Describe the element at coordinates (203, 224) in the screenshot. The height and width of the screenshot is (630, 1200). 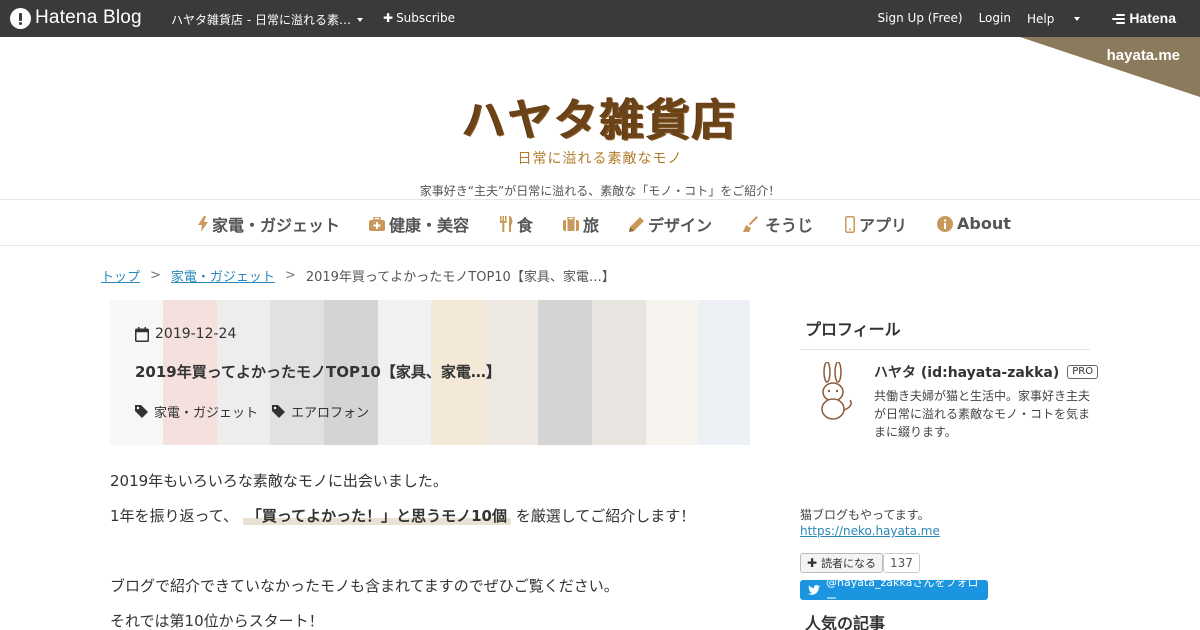
I see `bolt-icon` at that location.